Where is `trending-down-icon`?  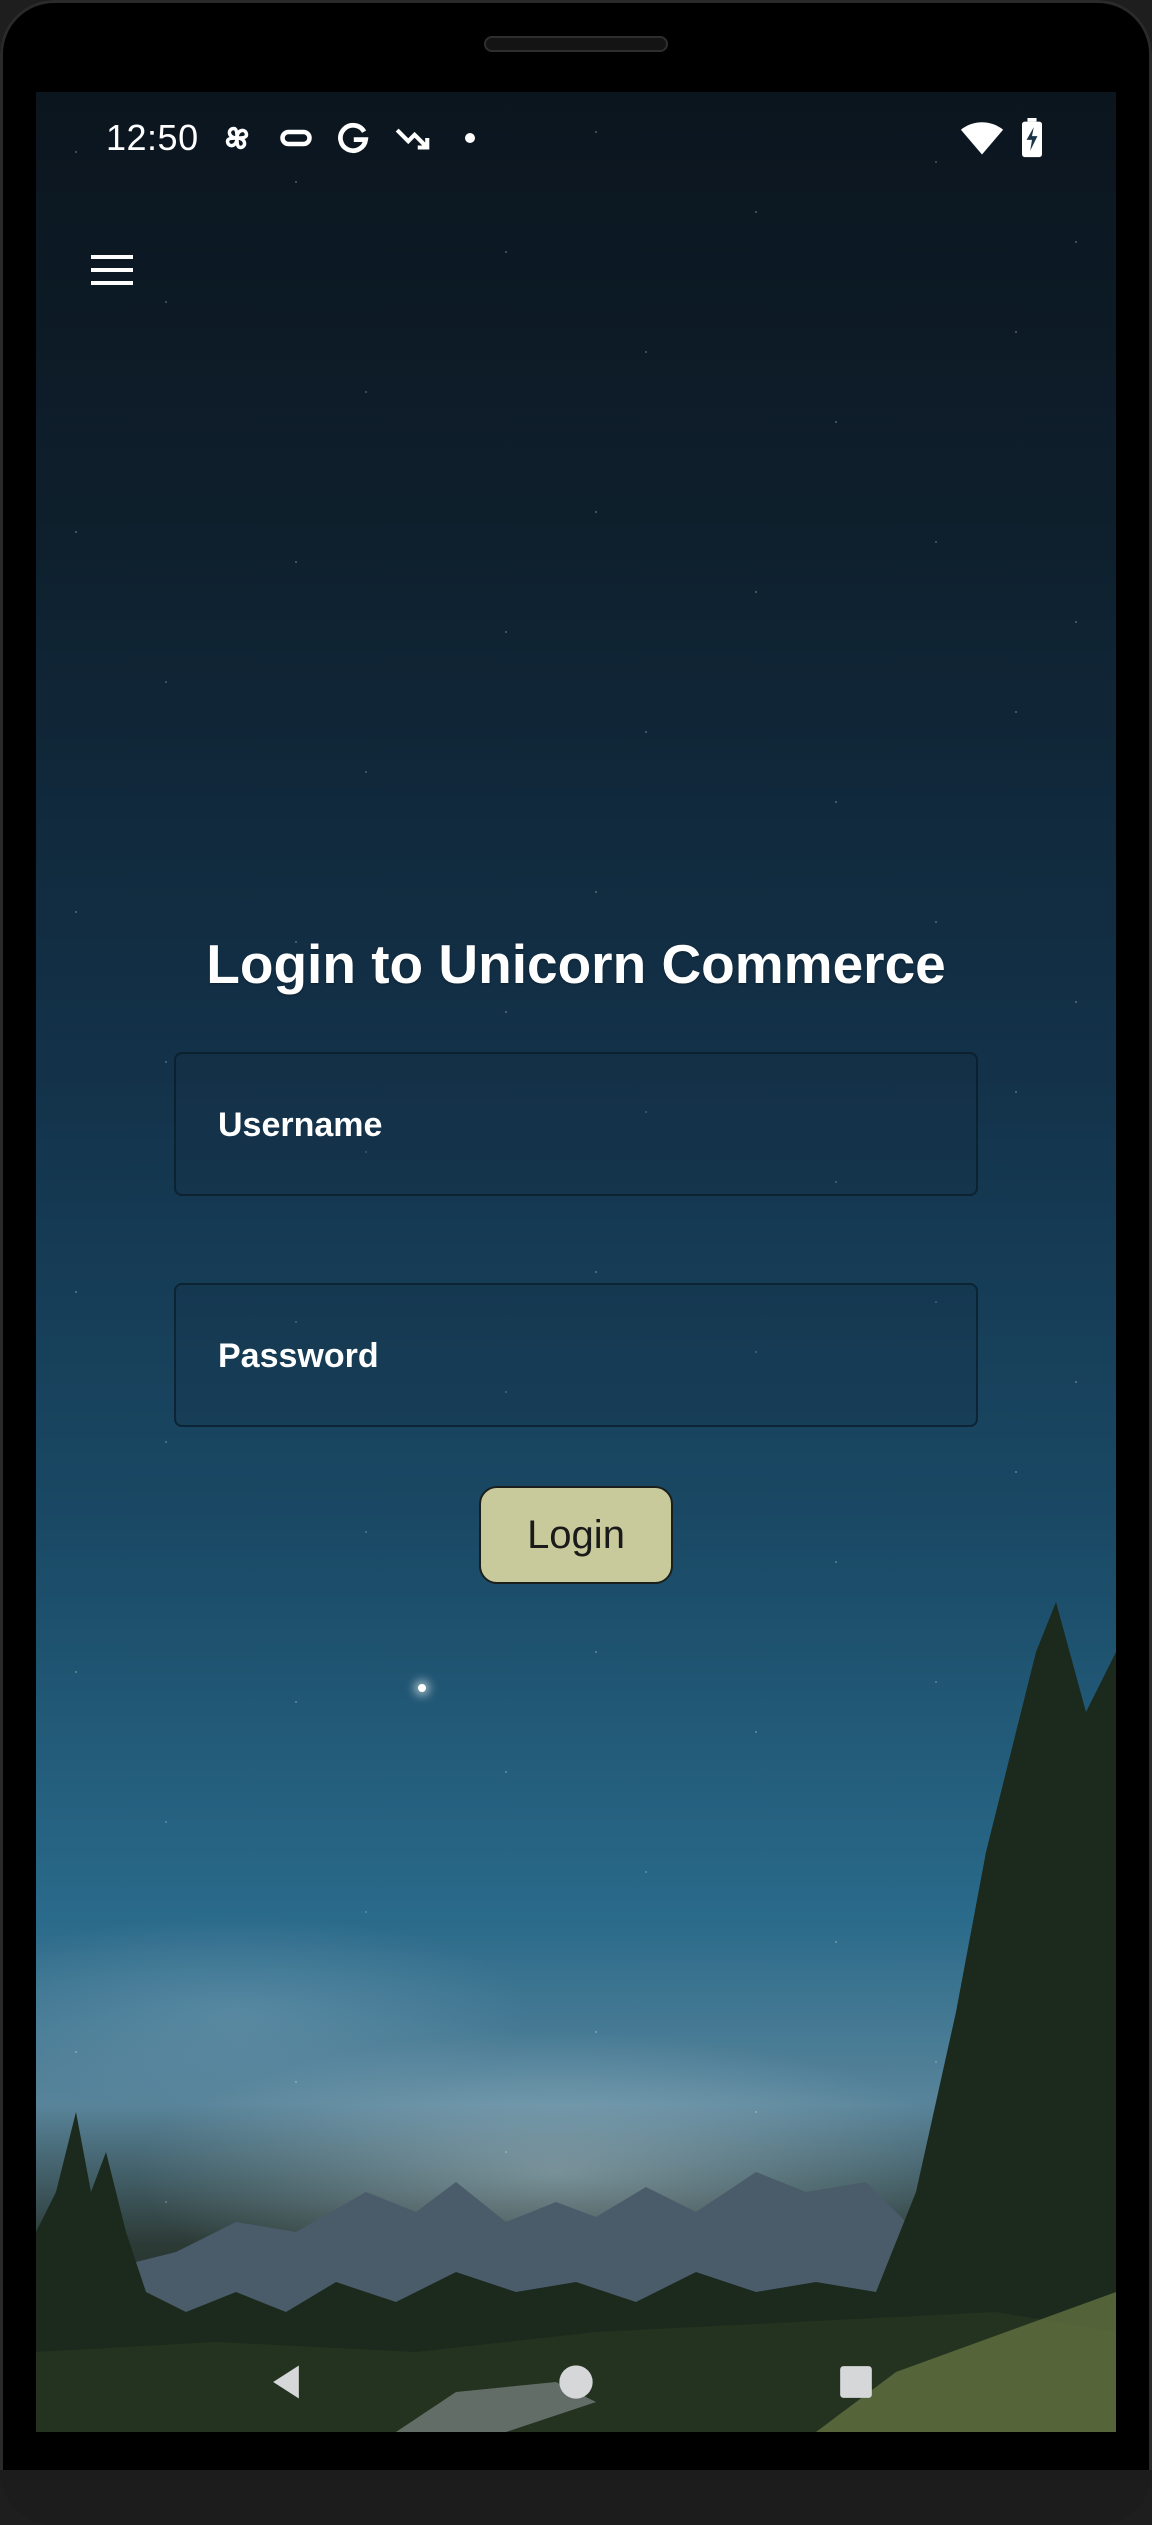 trending-down-icon is located at coordinates (413, 138).